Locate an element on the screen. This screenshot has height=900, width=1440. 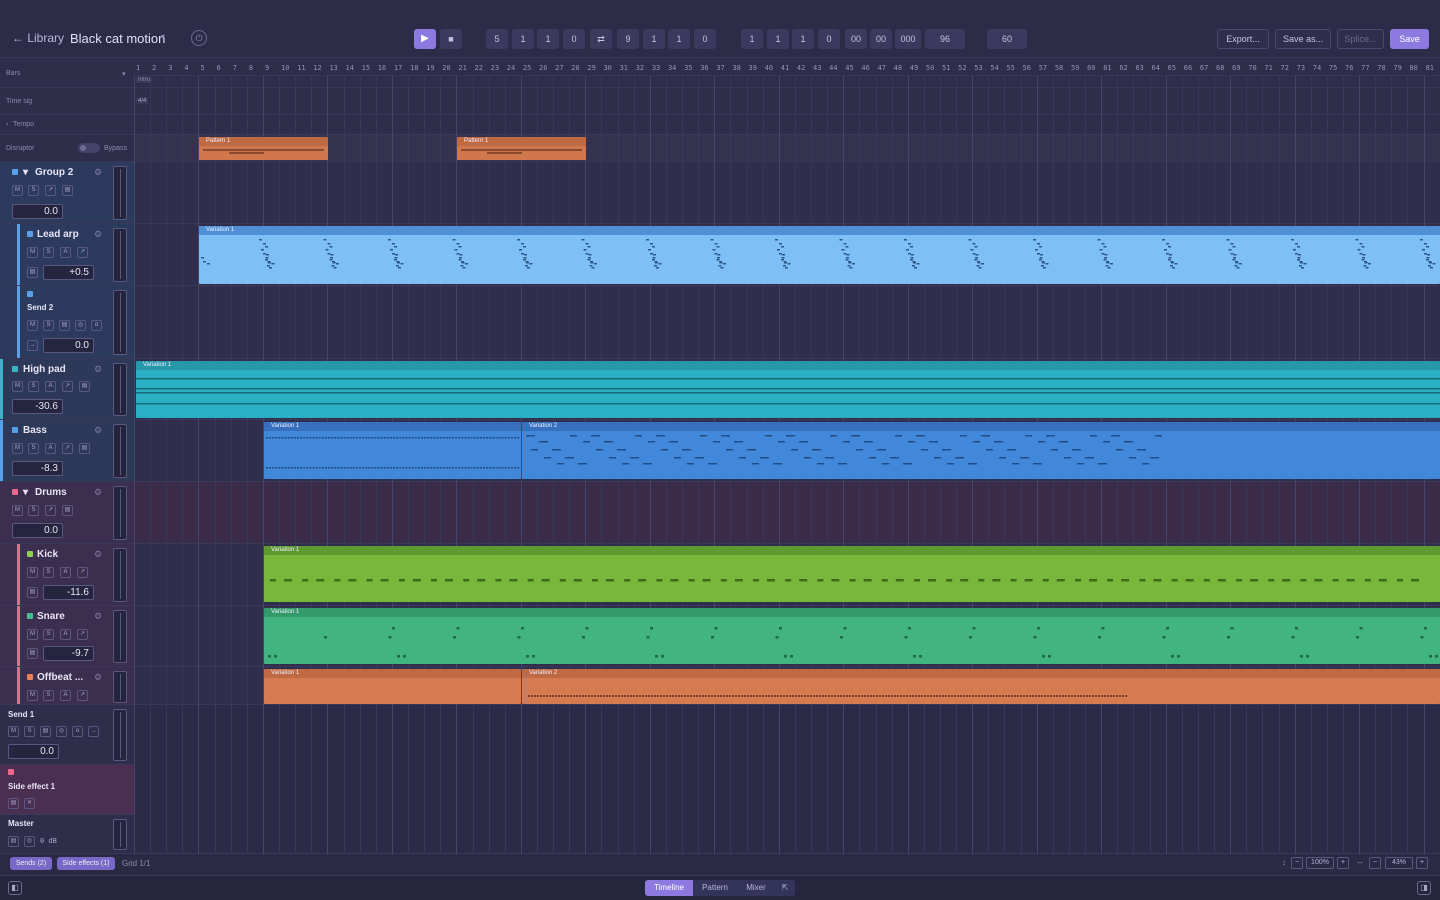
bar-number: 38 is located at coordinates (736, 68).